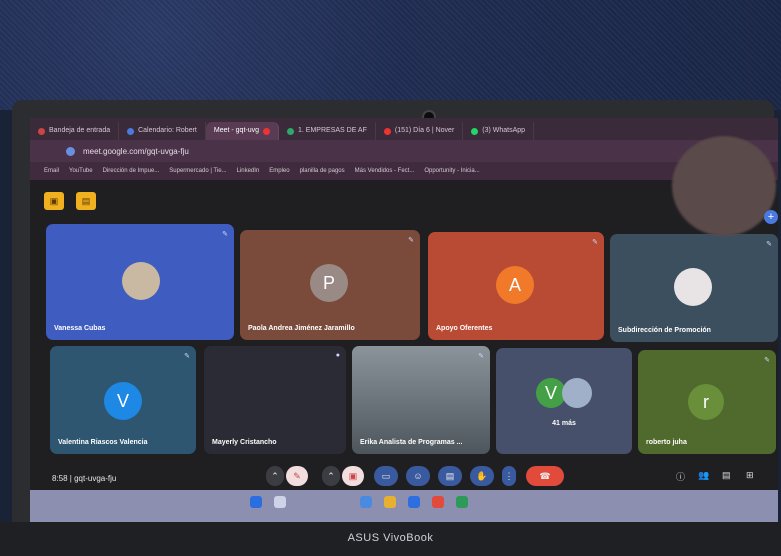 Image resolution: width=781 pixels, height=556 pixels. Describe the element at coordinates (387, 131) in the screenshot. I see `youtube-icon` at that location.